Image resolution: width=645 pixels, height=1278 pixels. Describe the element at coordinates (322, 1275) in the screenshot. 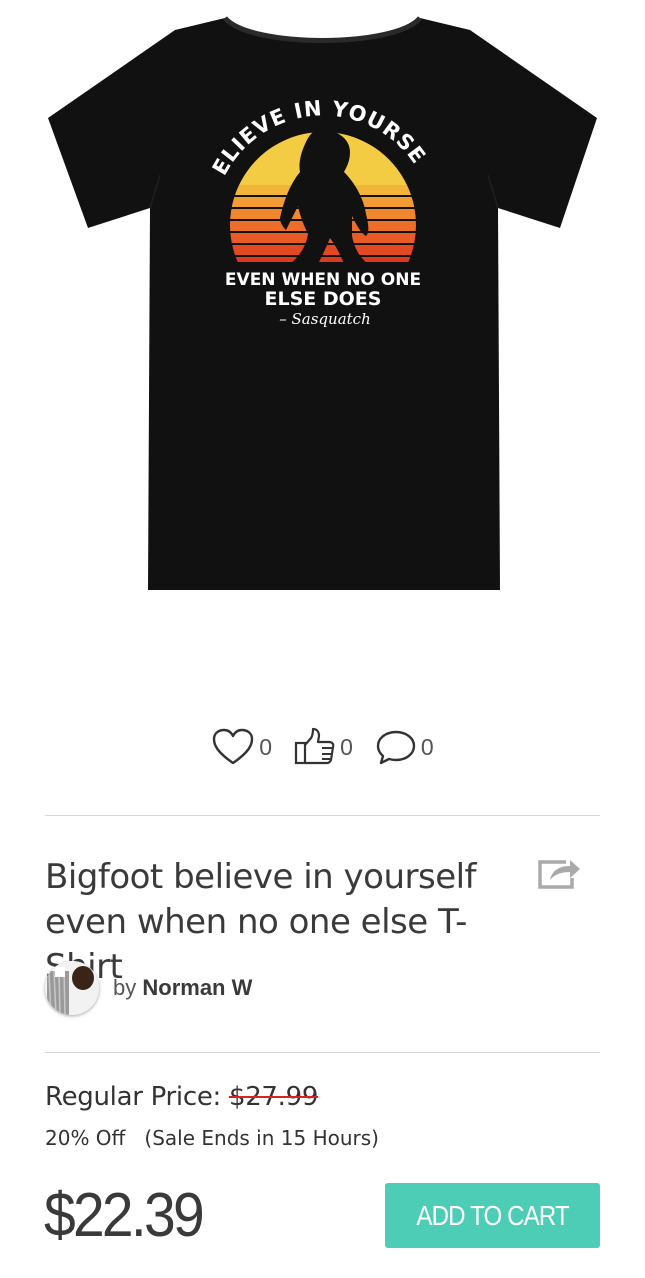

I see `bottom-toolbar-peek` at that location.